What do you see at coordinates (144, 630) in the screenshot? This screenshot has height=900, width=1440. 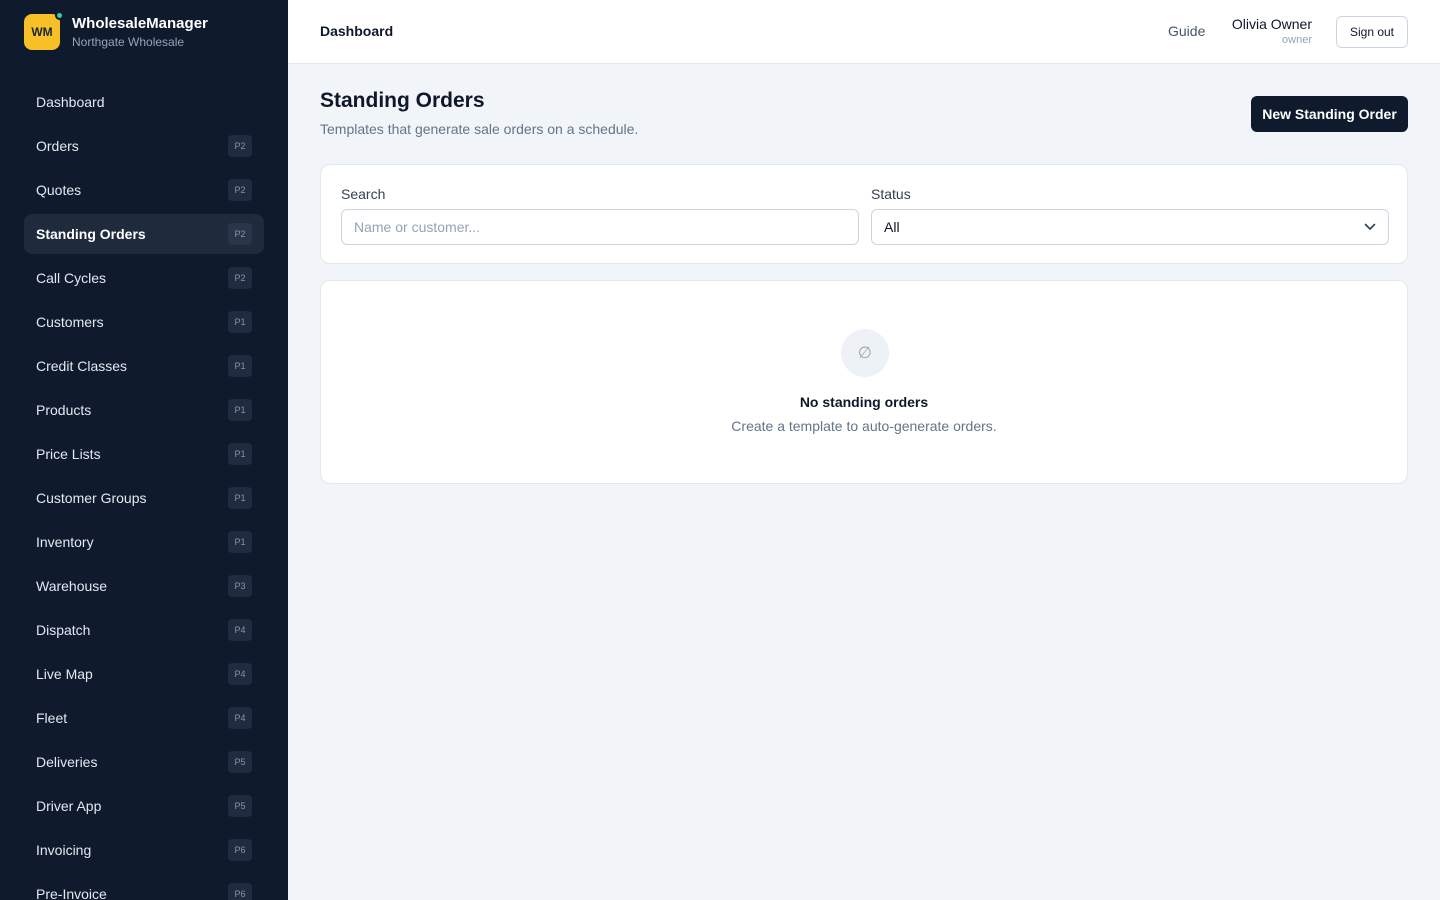 I see `sidebar-item-dispatch: Dispatch P4` at bounding box center [144, 630].